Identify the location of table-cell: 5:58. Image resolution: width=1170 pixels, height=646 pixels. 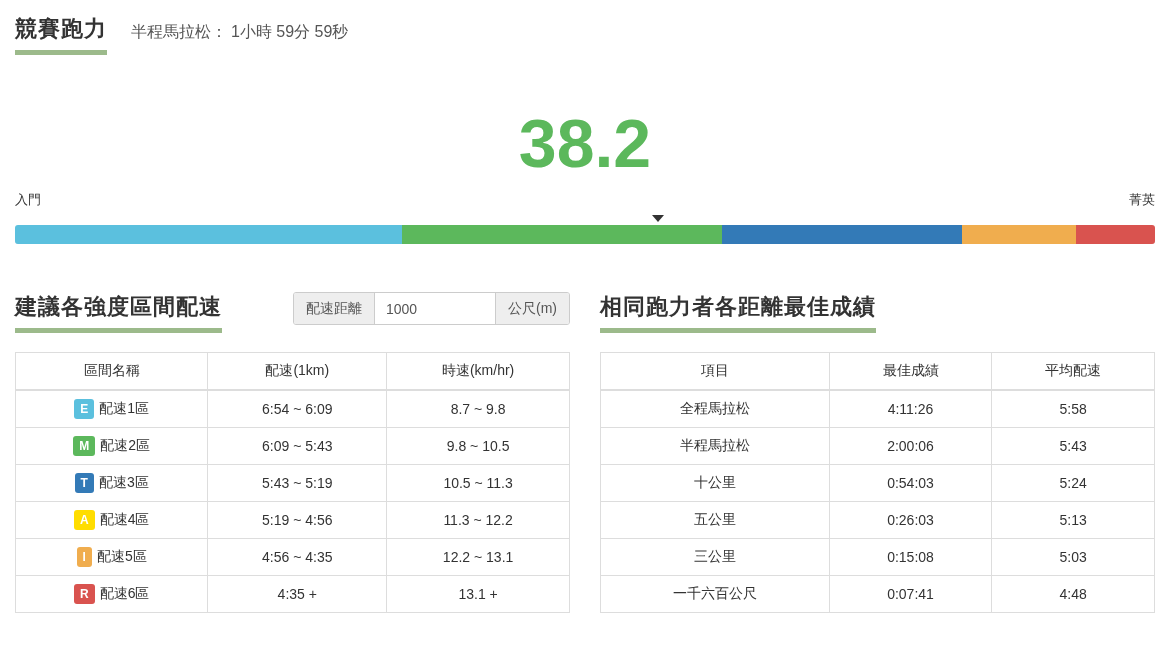
(1073, 409).